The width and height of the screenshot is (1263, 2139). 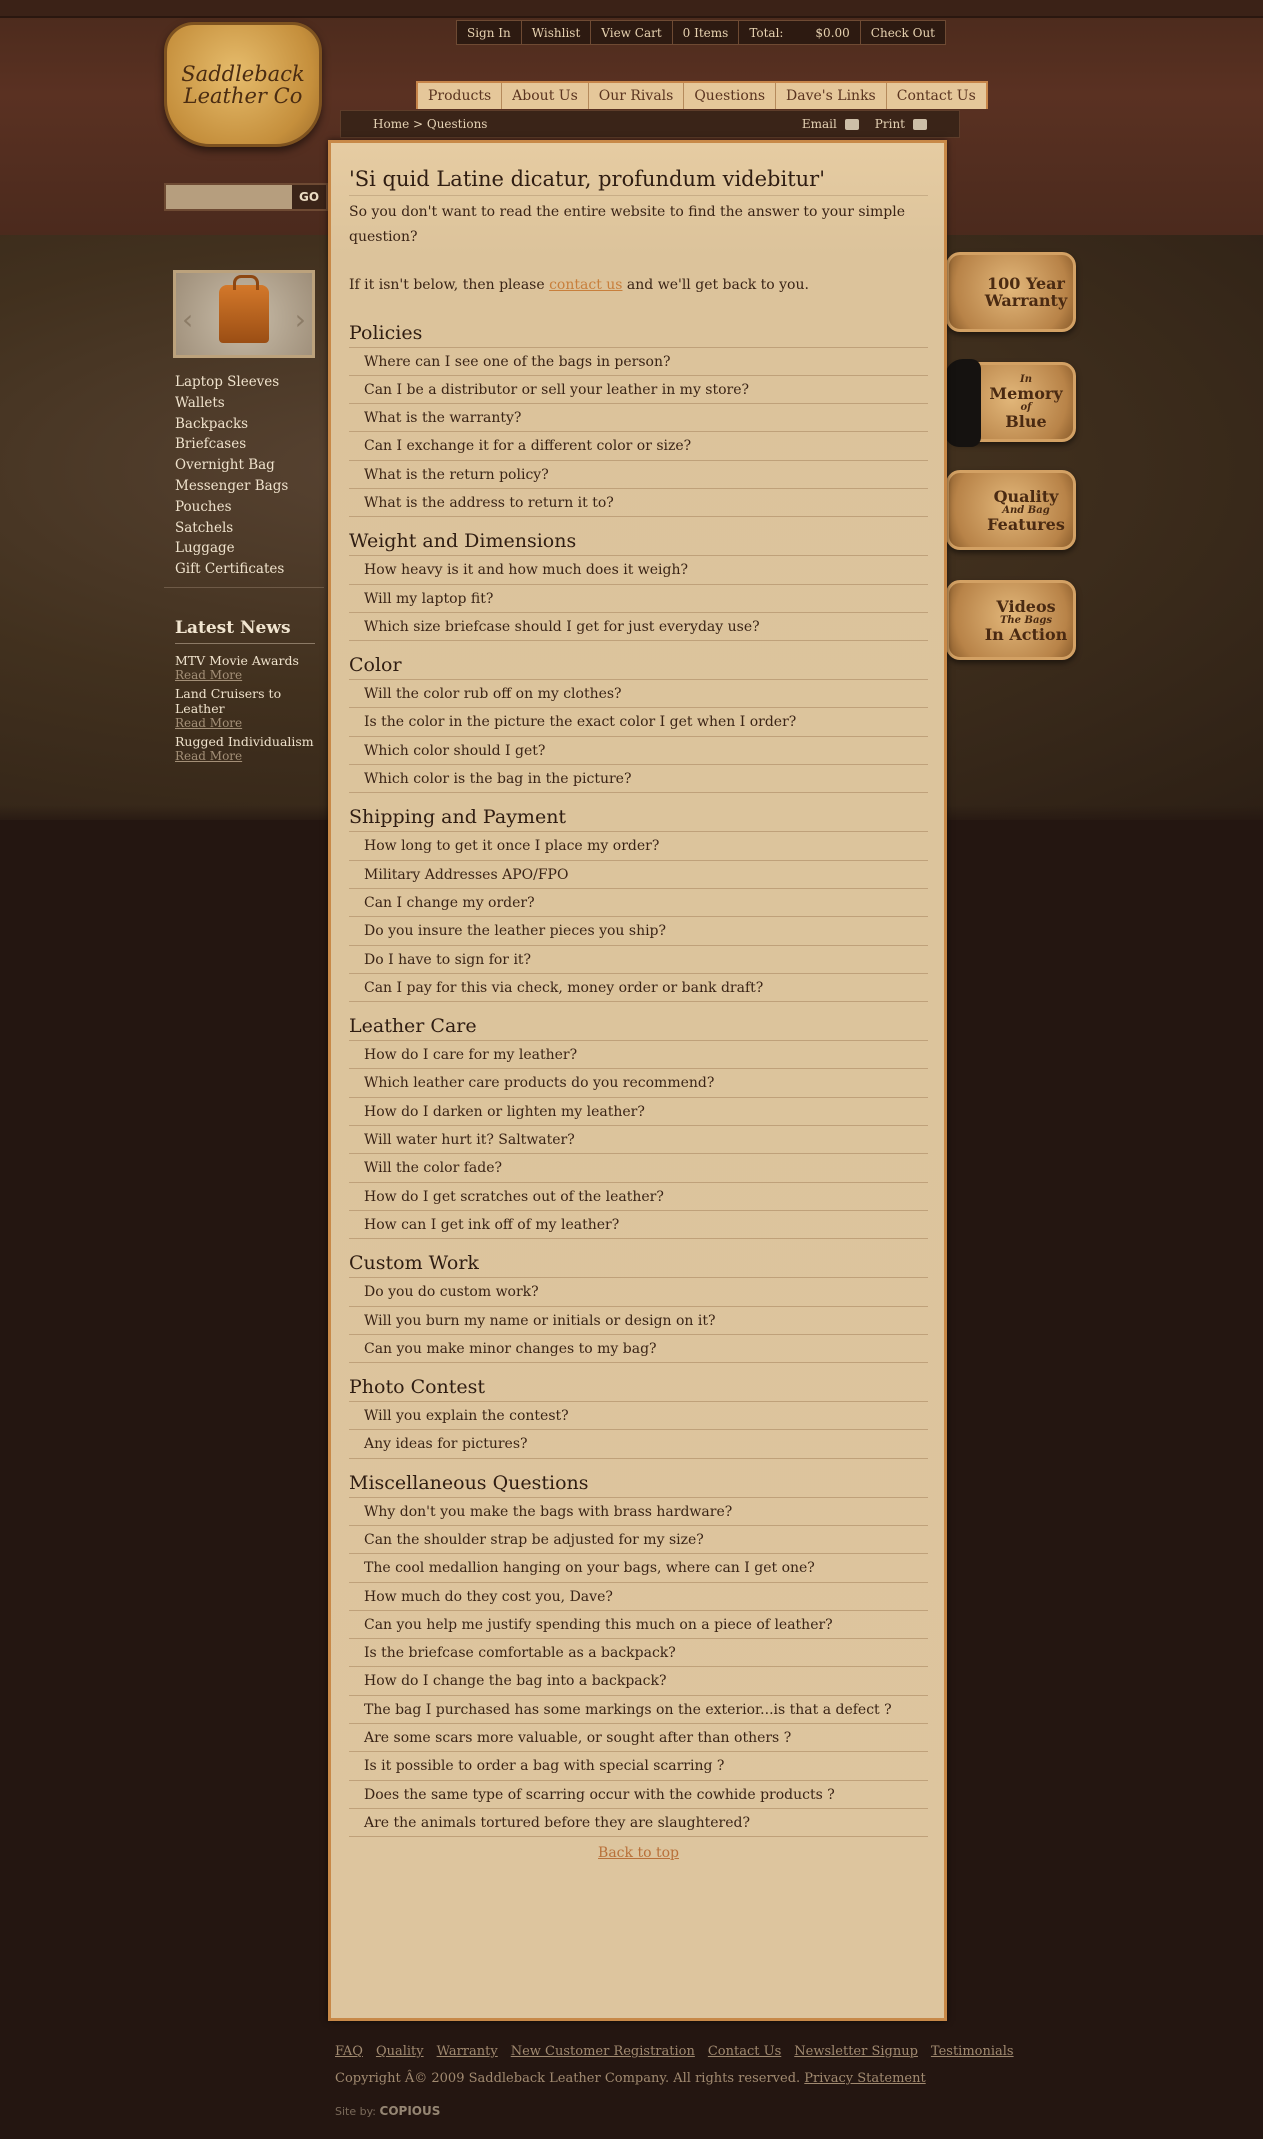 I want to click on news-title: MTV Movie Awards, so click(x=250, y=660).